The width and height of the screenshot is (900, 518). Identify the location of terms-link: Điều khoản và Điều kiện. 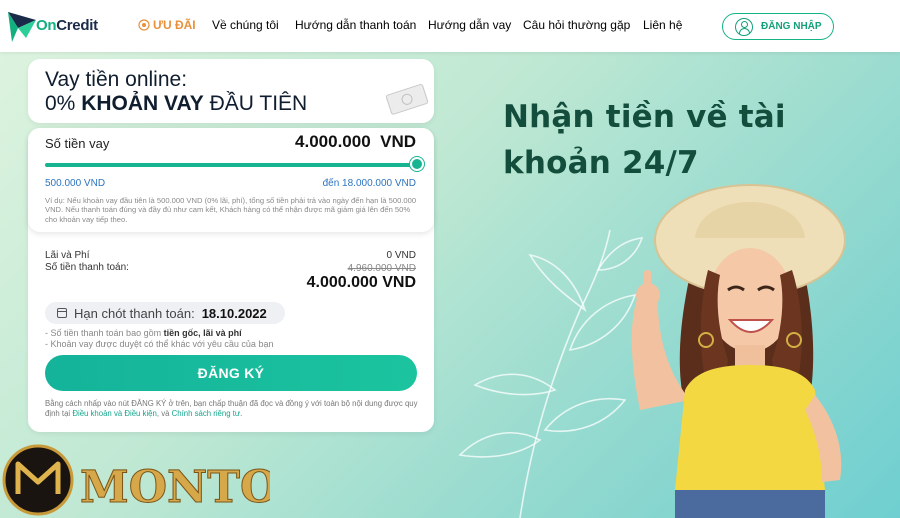
(114, 413).